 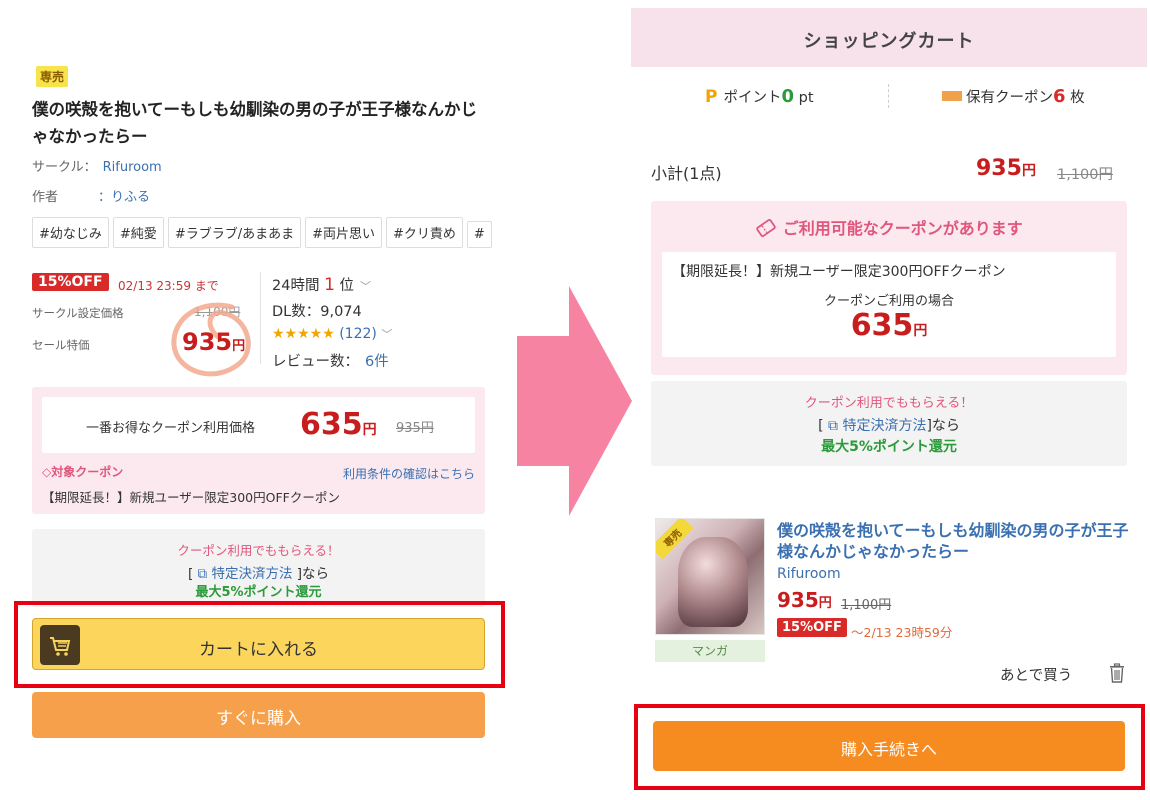 I want to click on product-thumbnail: 専売, so click(x=710, y=576).